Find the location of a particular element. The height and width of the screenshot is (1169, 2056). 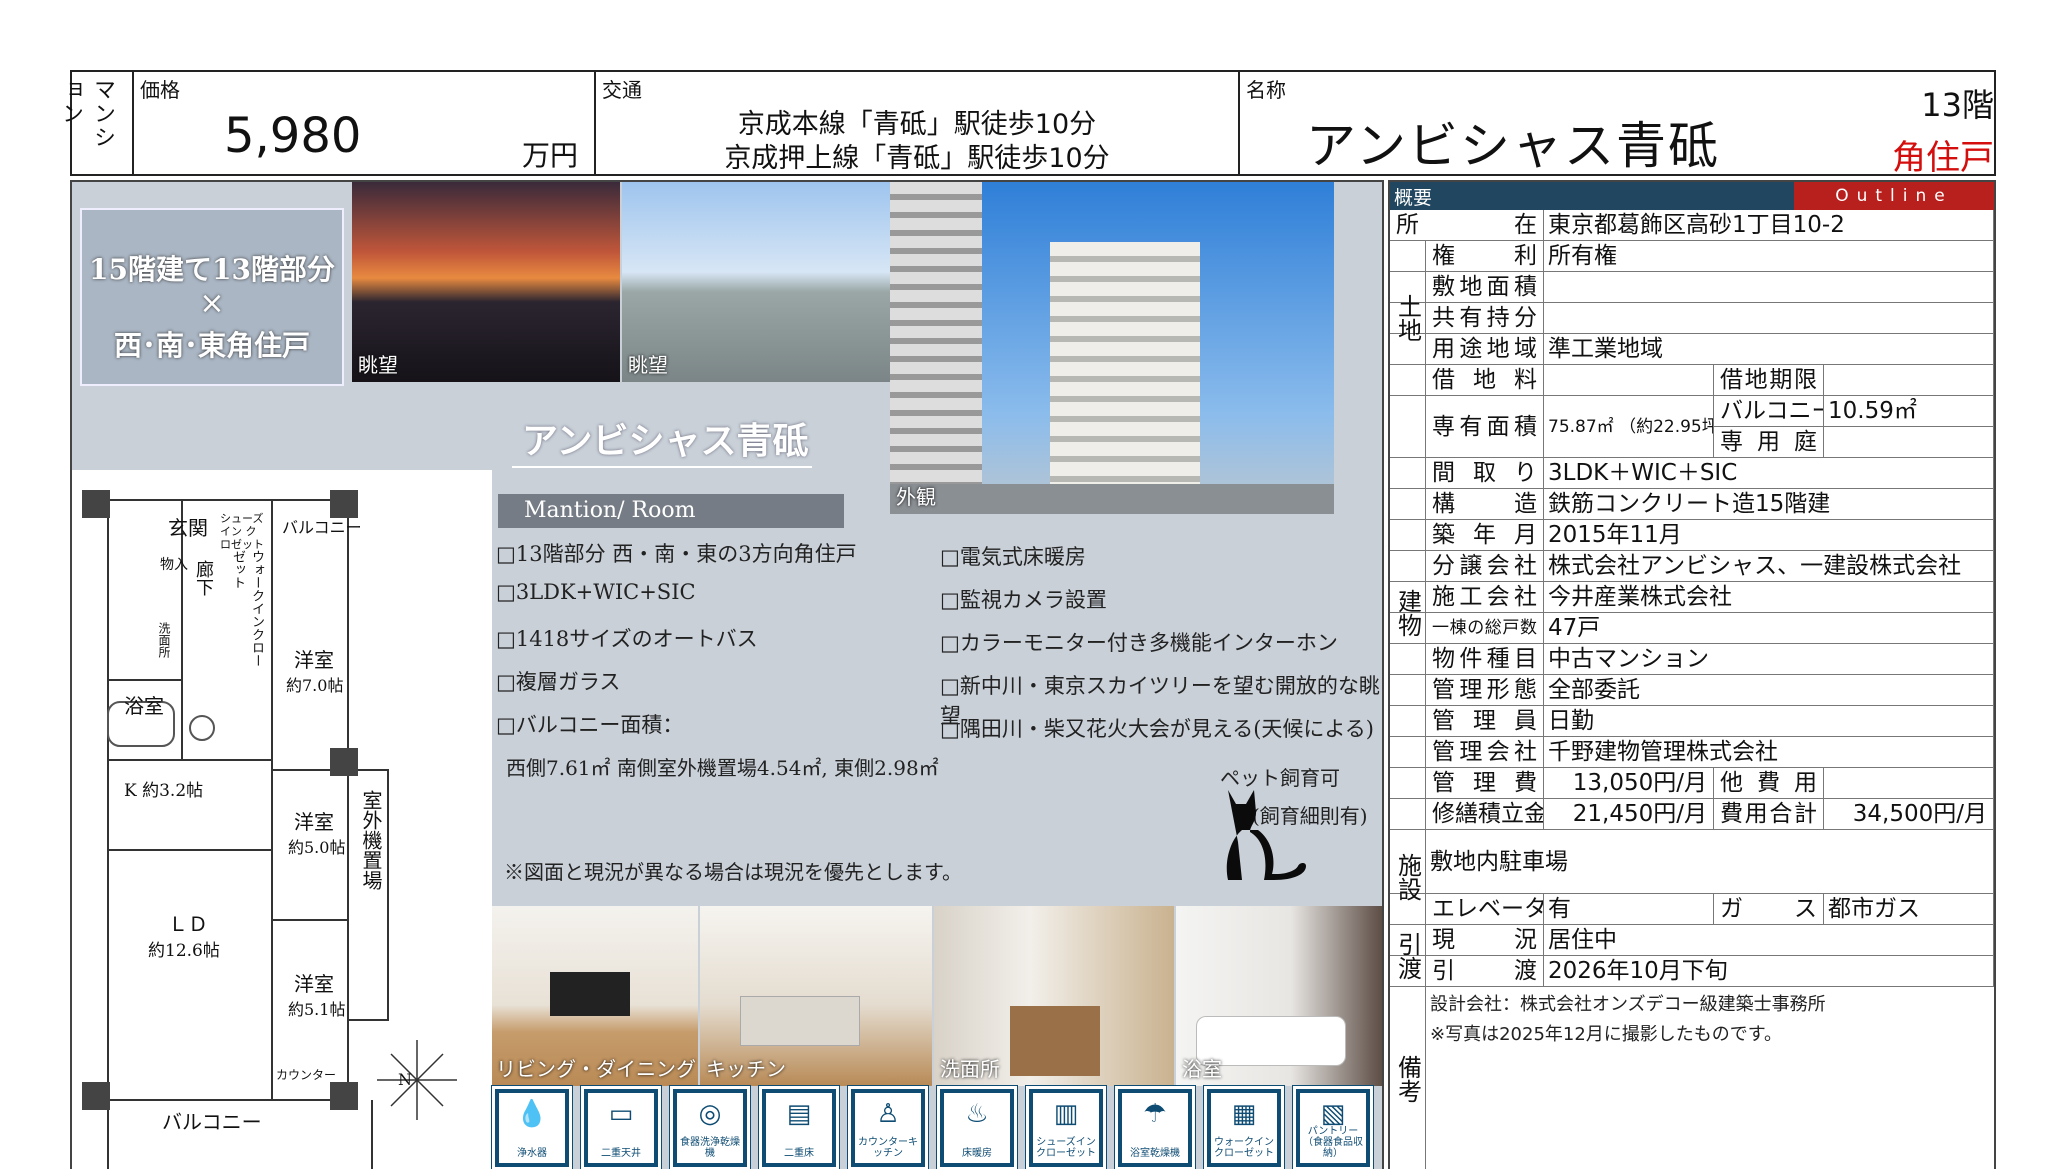

table-row: 所在 東京都葛飾区高砂1丁目10-2 is located at coordinates (1692, 225).